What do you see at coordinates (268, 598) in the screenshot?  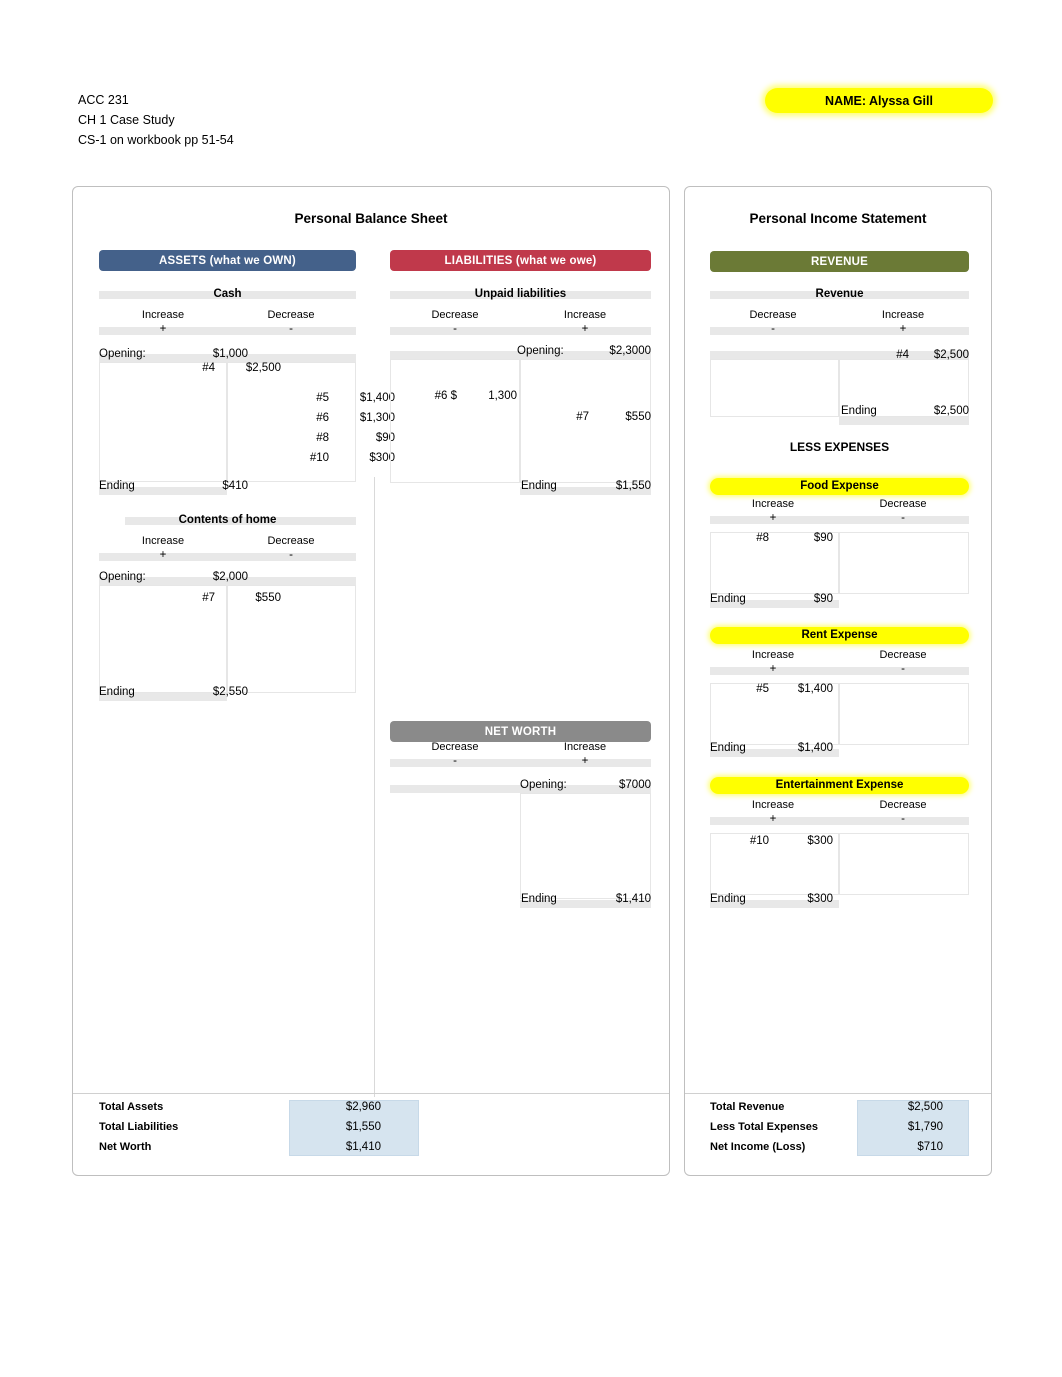 I see `contents-left-amt-0: $550` at bounding box center [268, 598].